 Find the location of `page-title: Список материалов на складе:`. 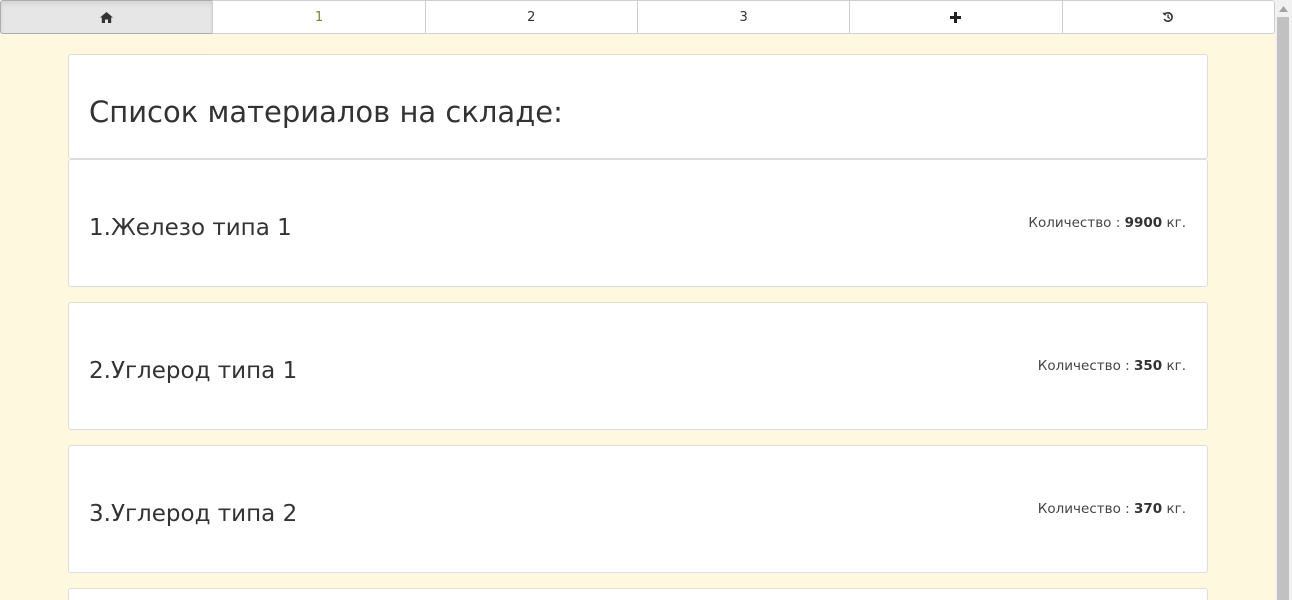

page-title: Список материалов на складе: is located at coordinates (326, 112).